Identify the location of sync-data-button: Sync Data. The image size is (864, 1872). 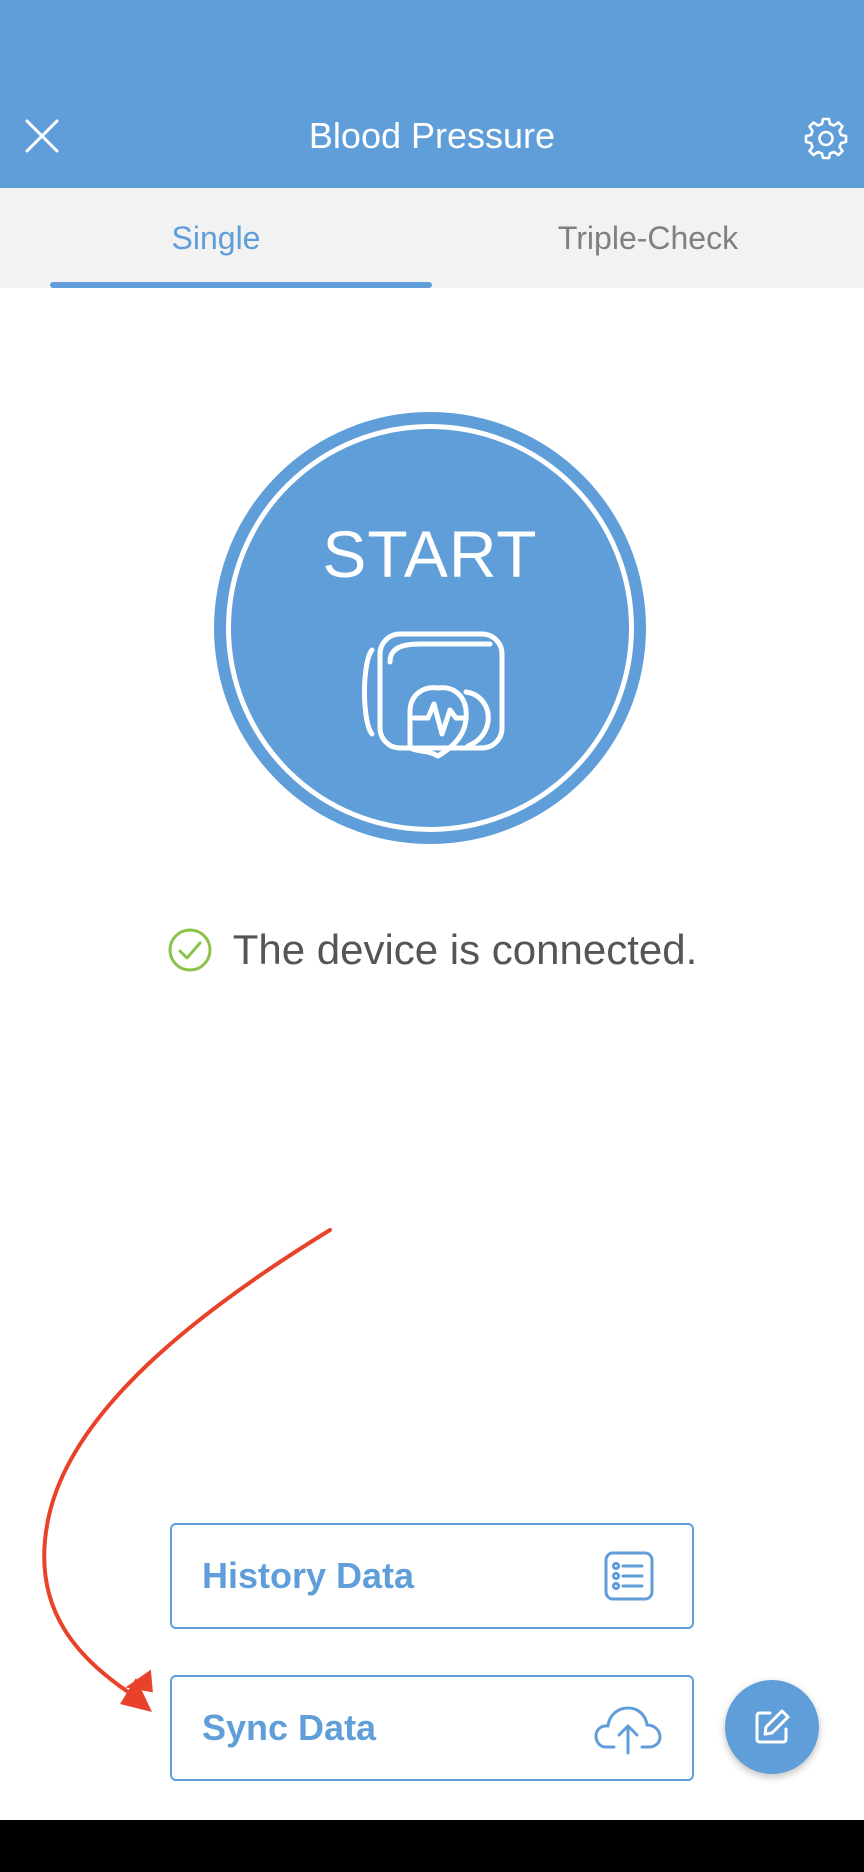
(432, 1728).